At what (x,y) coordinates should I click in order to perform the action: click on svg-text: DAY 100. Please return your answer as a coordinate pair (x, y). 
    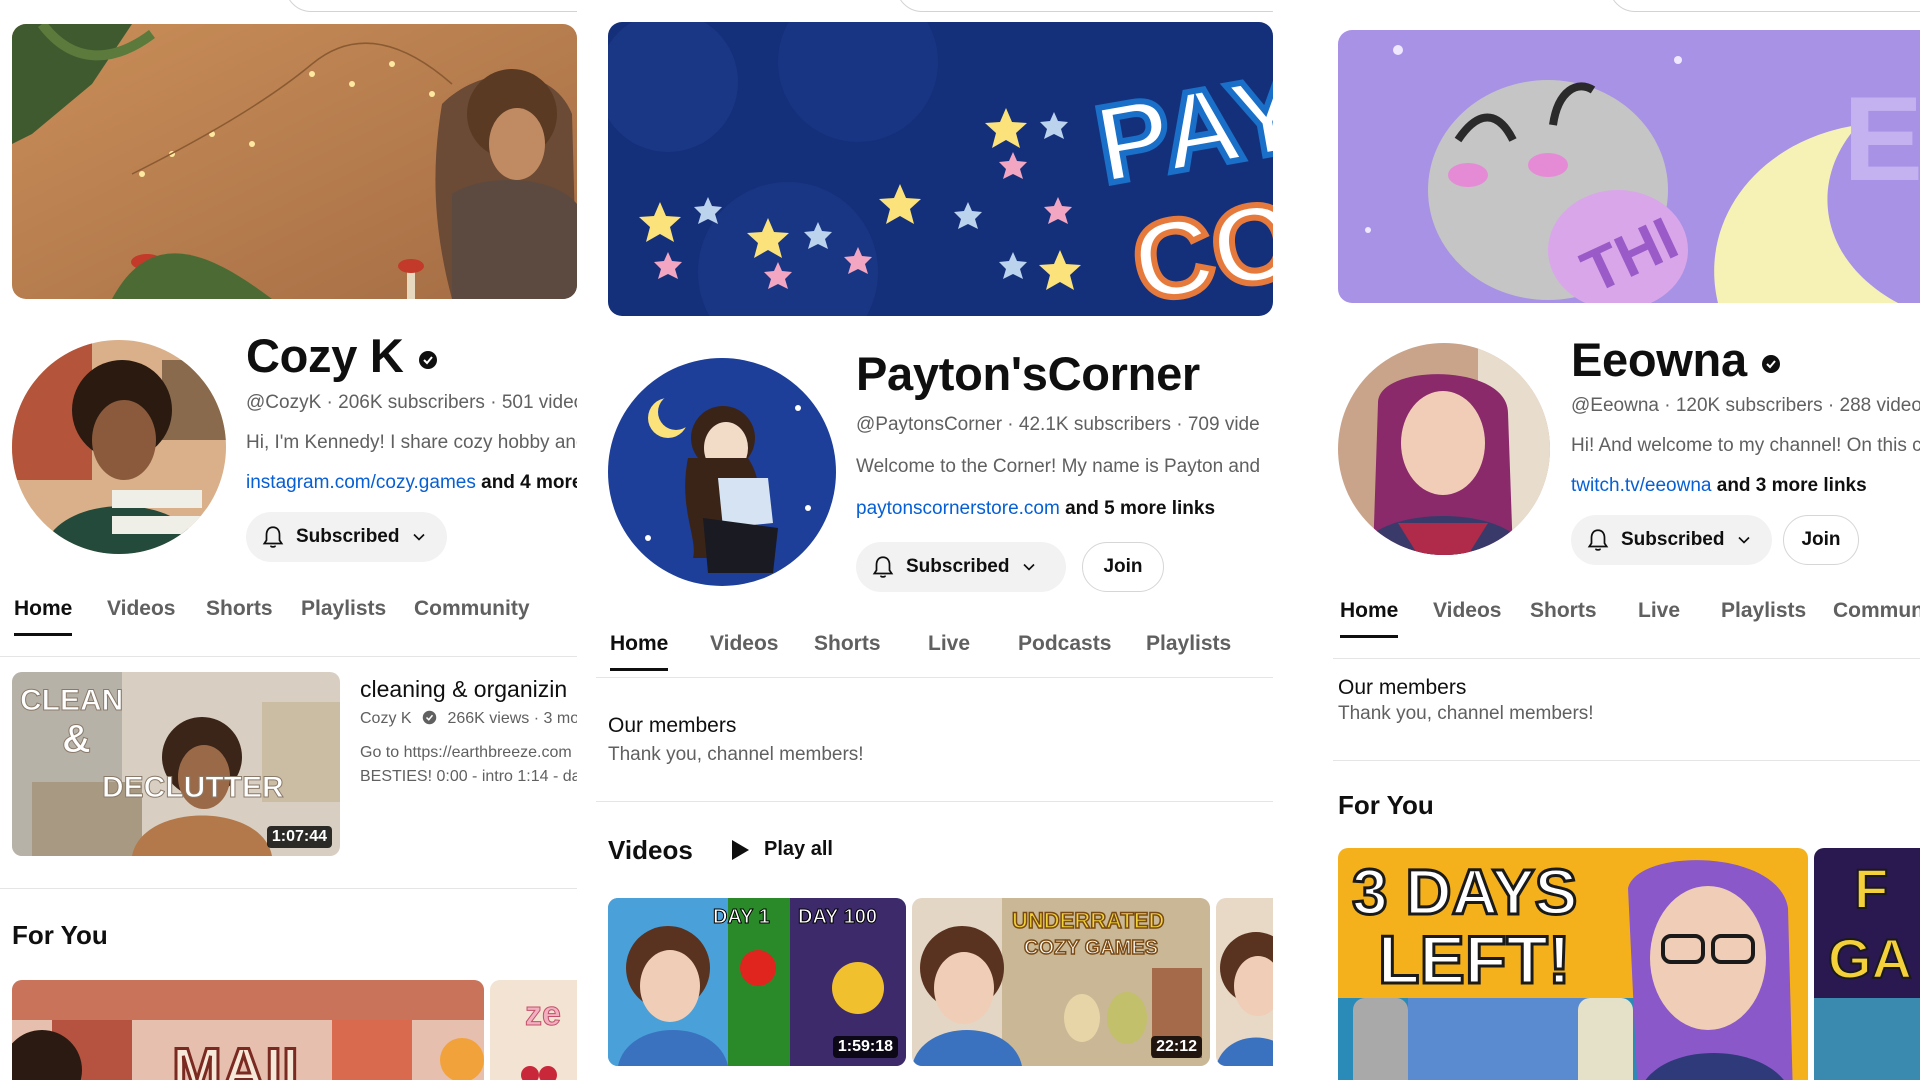
    Looking at the image, I should click on (837, 917).